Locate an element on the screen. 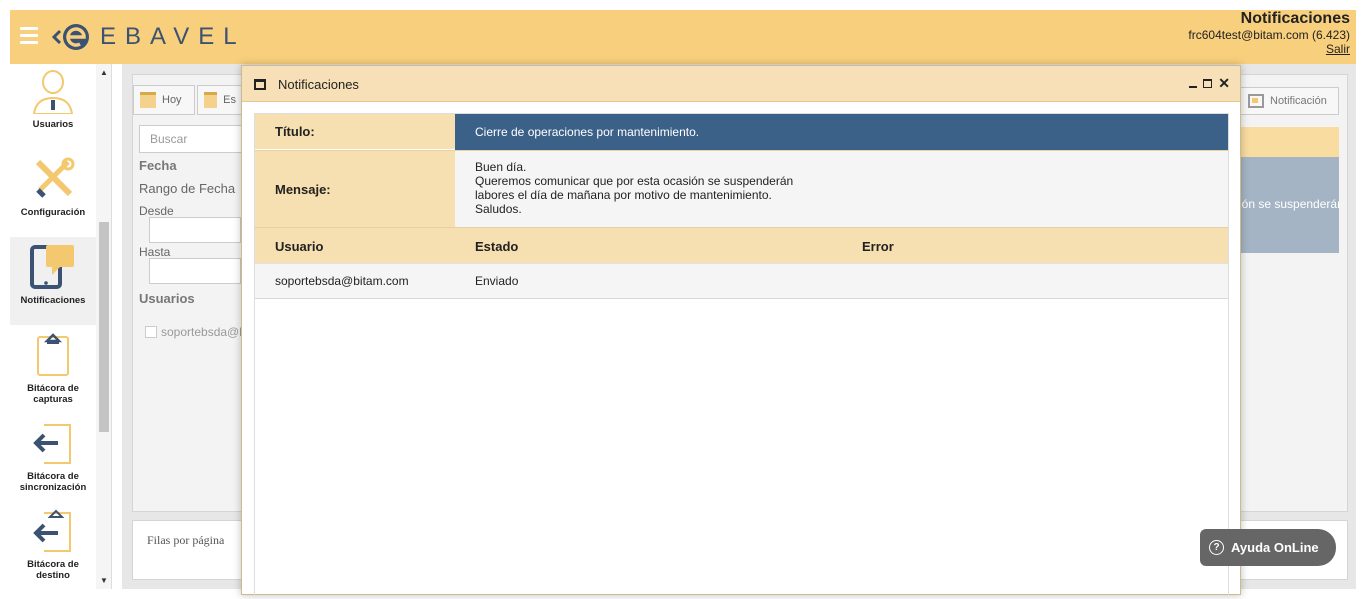 The height and width of the screenshot is (599, 1366). checkbox-box is located at coordinates (151, 332).